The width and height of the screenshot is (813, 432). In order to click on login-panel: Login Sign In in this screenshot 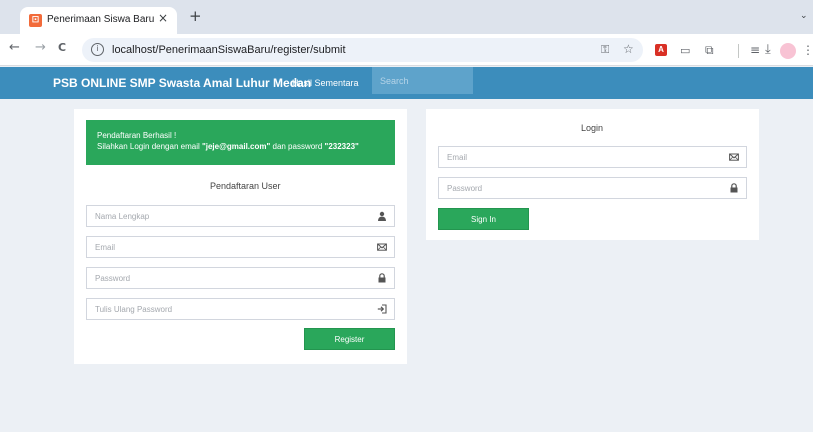, I will do `click(592, 174)`.